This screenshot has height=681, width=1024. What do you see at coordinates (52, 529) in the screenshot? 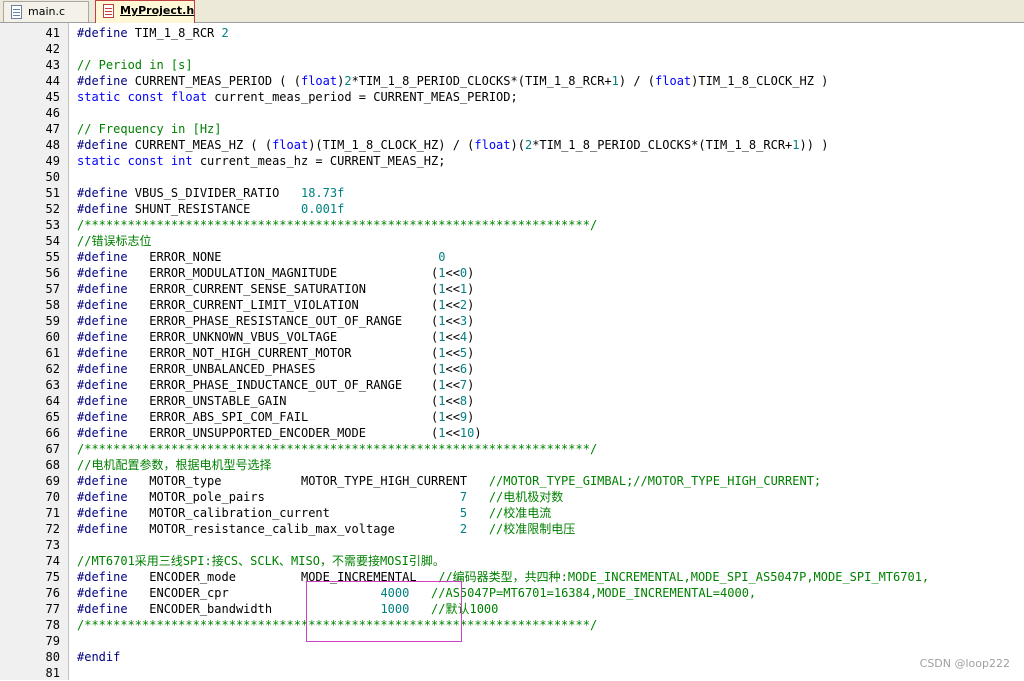
I see `line-number: 72` at bounding box center [52, 529].